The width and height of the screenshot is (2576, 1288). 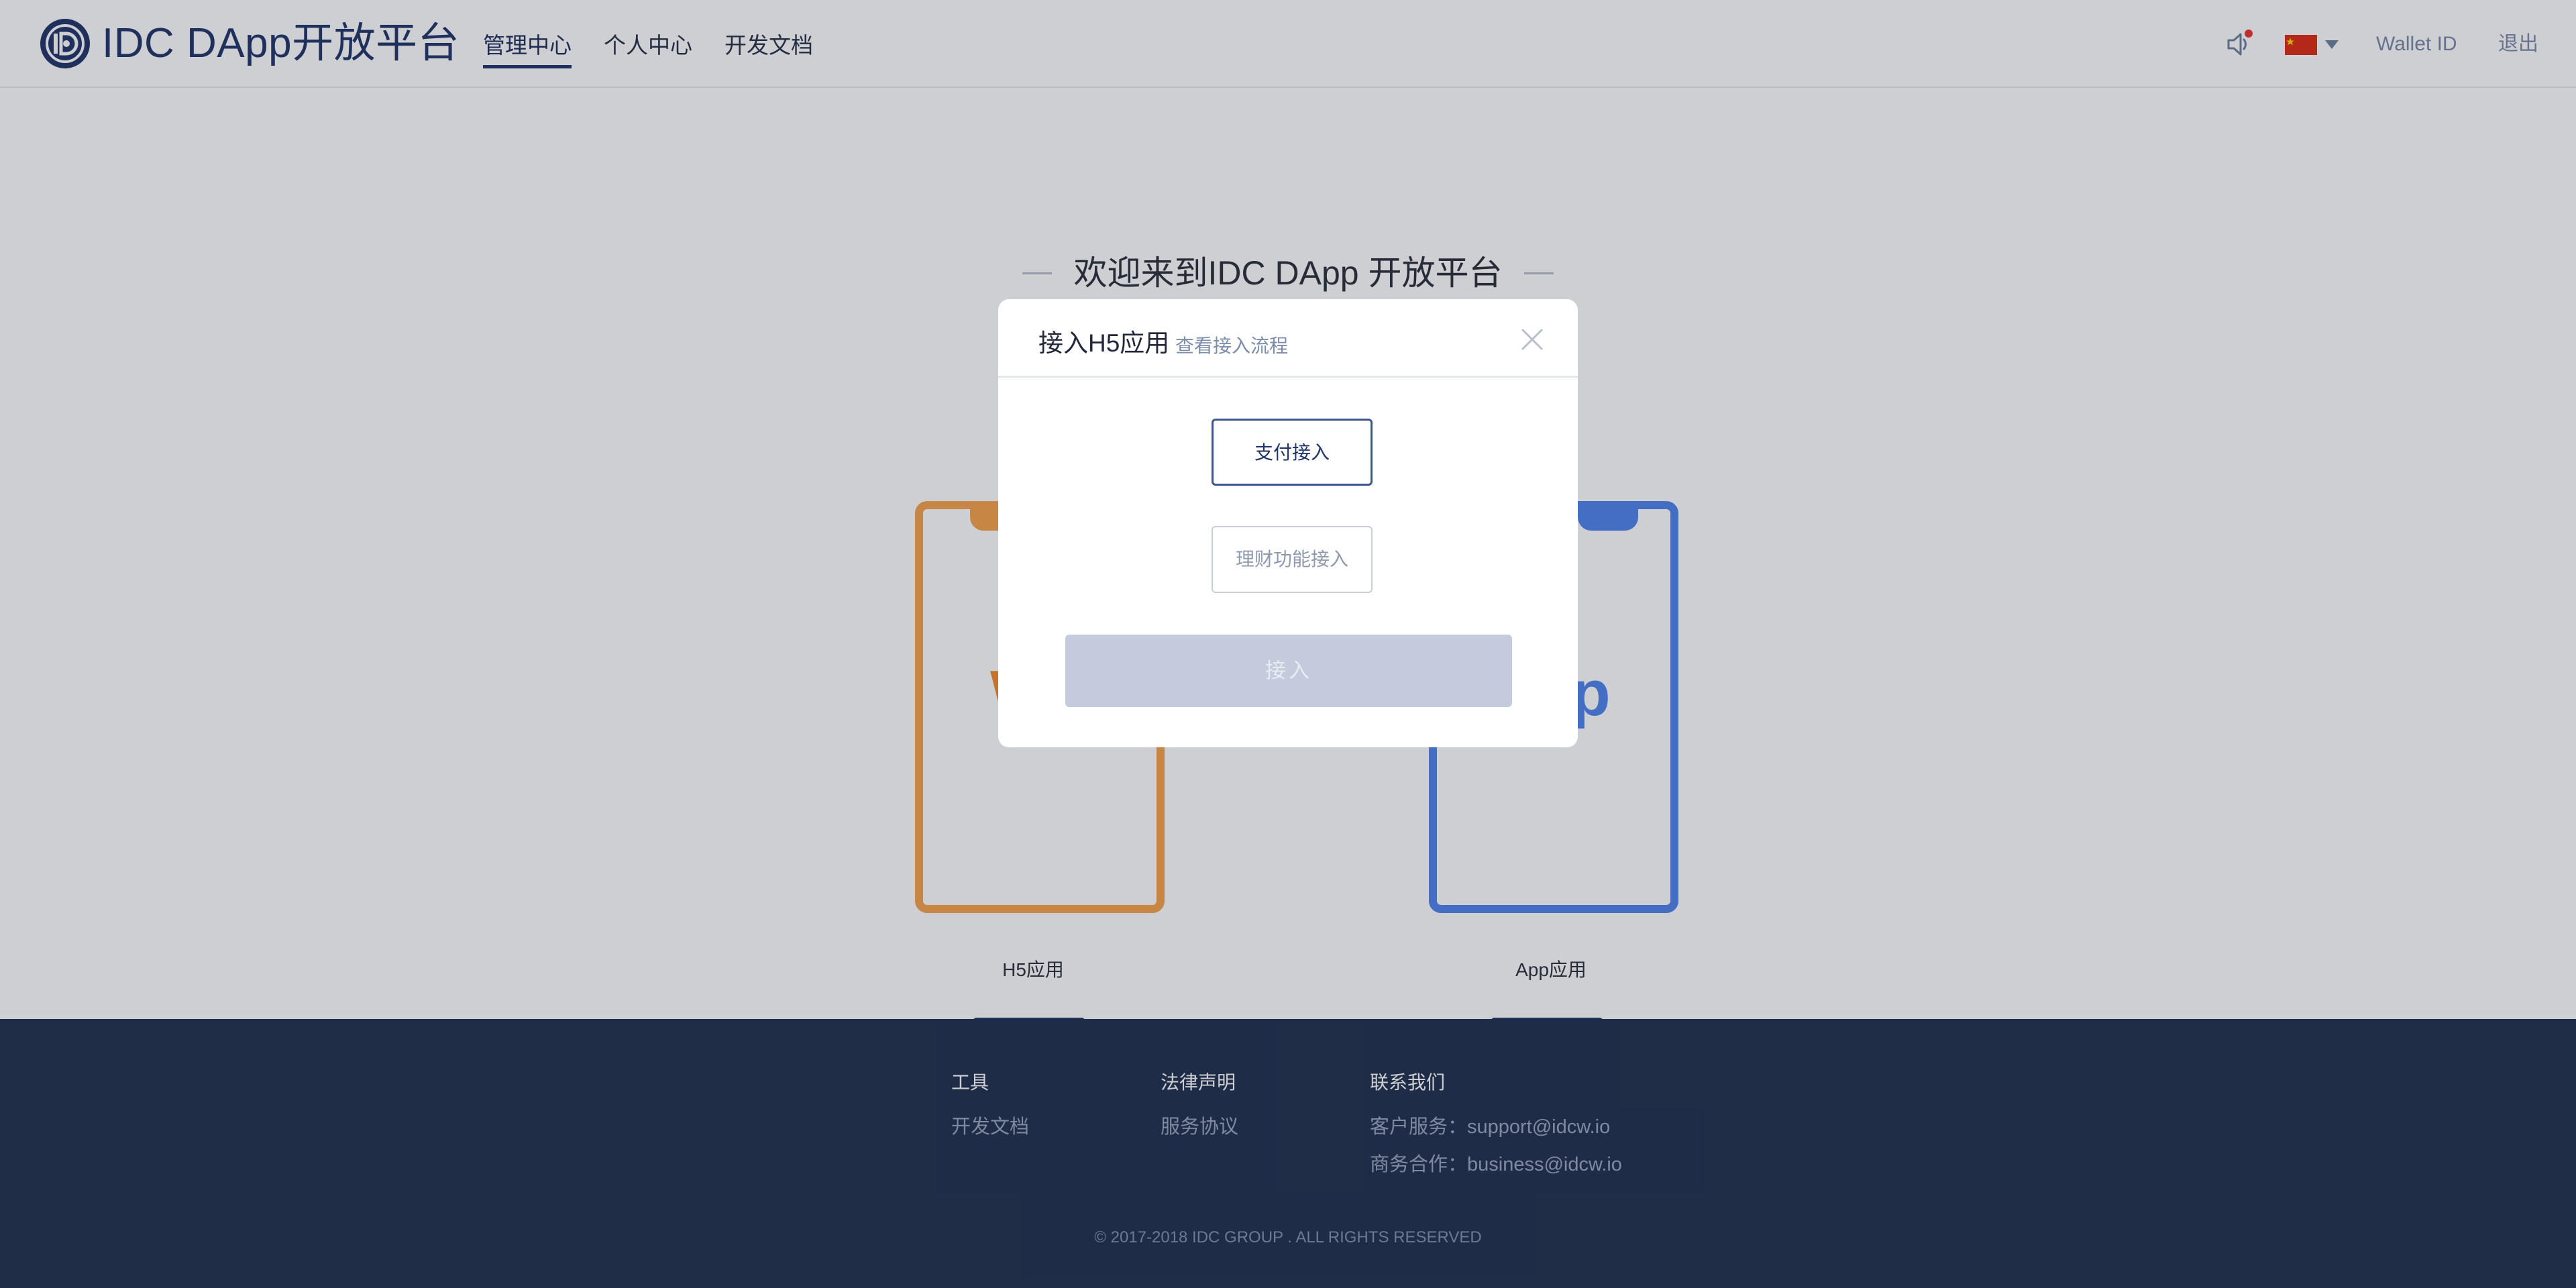 I want to click on view-process-link: 查看接入流程, so click(x=1231, y=346).